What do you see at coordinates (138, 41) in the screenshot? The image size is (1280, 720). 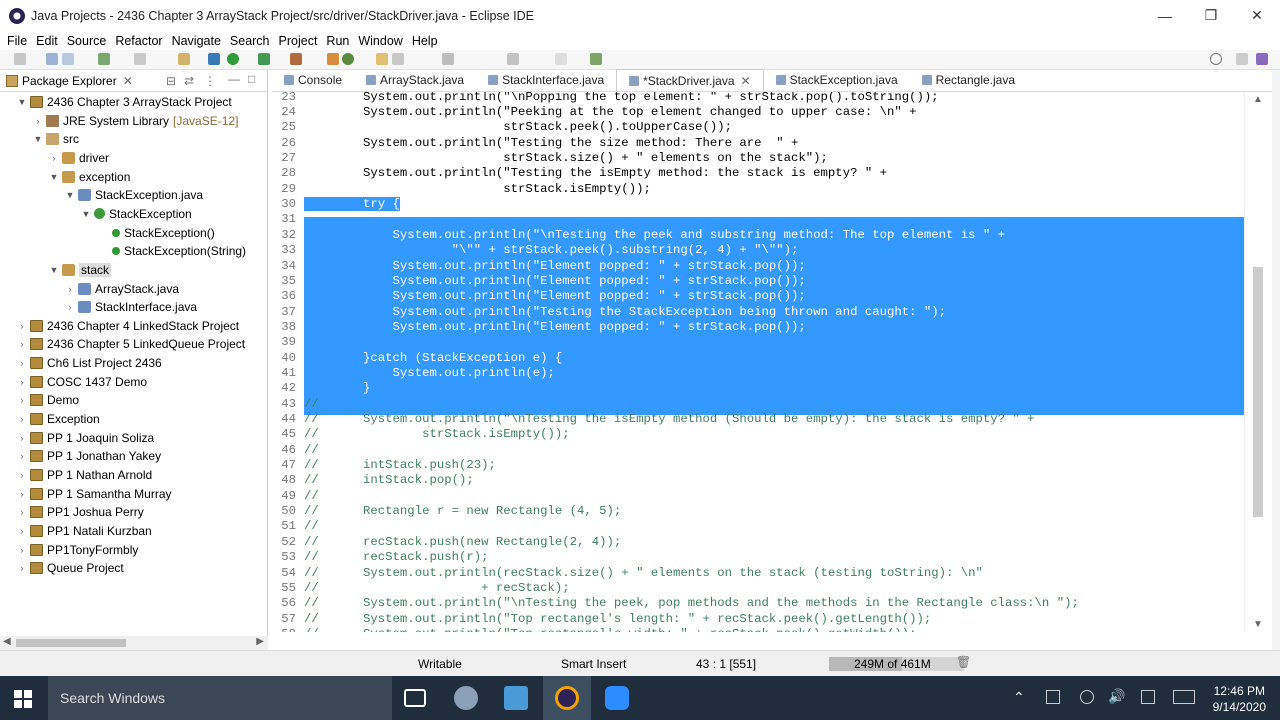 I see `menu-refactor: Refactor` at bounding box center [138, 41].